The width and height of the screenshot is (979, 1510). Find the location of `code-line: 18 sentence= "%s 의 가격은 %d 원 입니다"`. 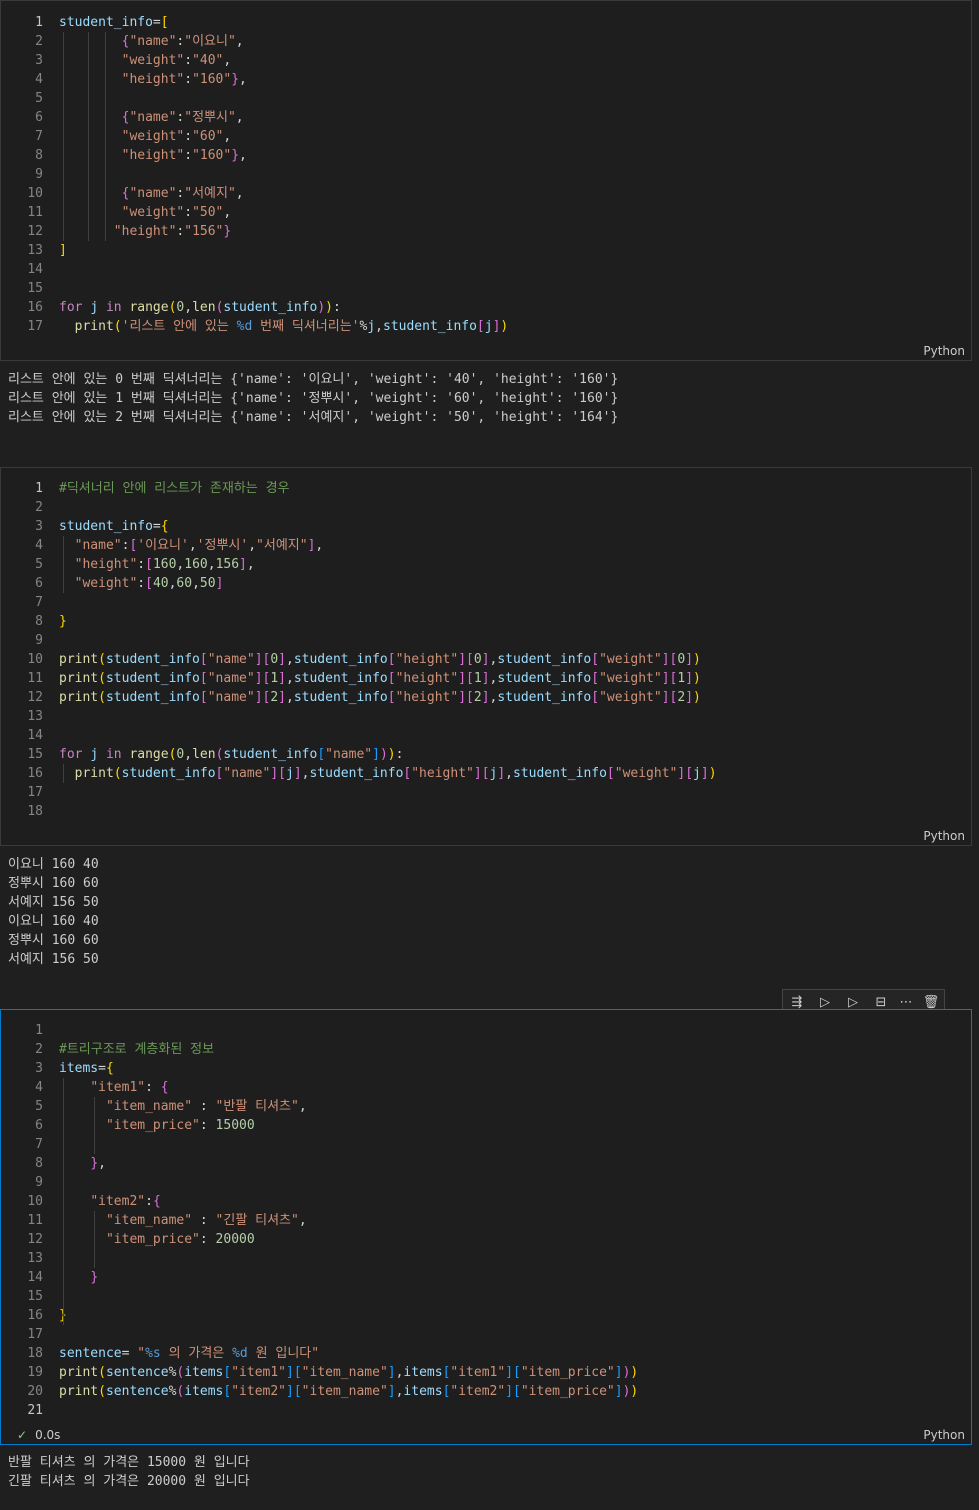

code-line: 18 sentence= "%s 의 가격은 %d 원 입니다" is located at coordinates (486, 1353).